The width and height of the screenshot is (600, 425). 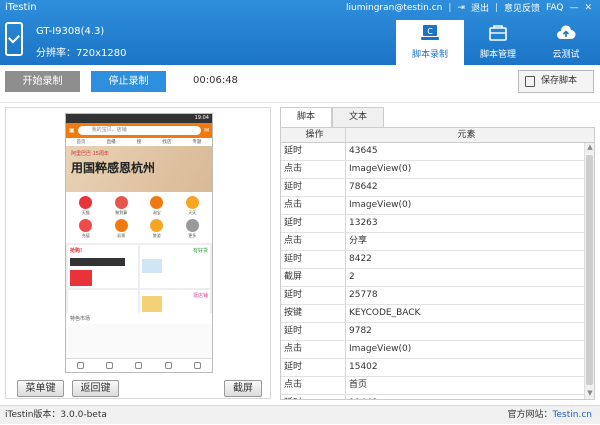 What do you see at coordinates (554, 8) in the screenshot?
I see `faq-link: FAQ` at bounding box center [554, 8].